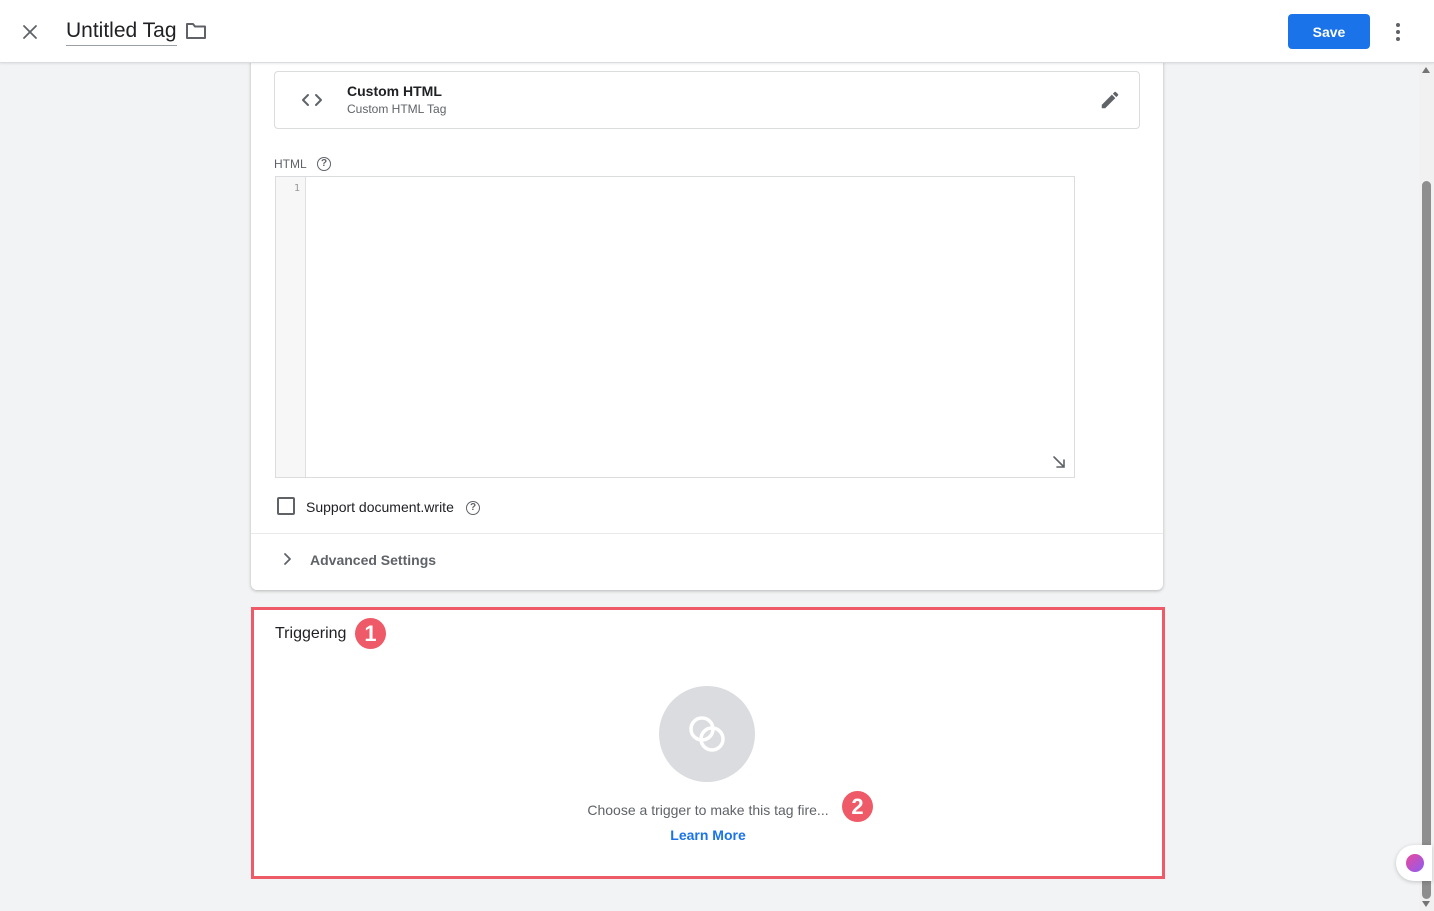 The width and height of the screenshot is (1434, 911). I want to click on scroll-up-arrow-icon, so click(1426, 70).